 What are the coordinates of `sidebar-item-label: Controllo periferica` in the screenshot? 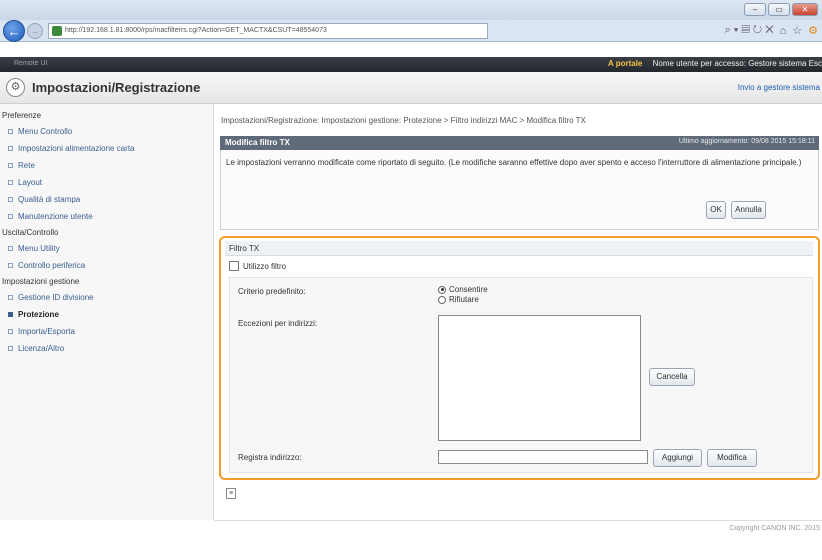 It's located at (52, 265).